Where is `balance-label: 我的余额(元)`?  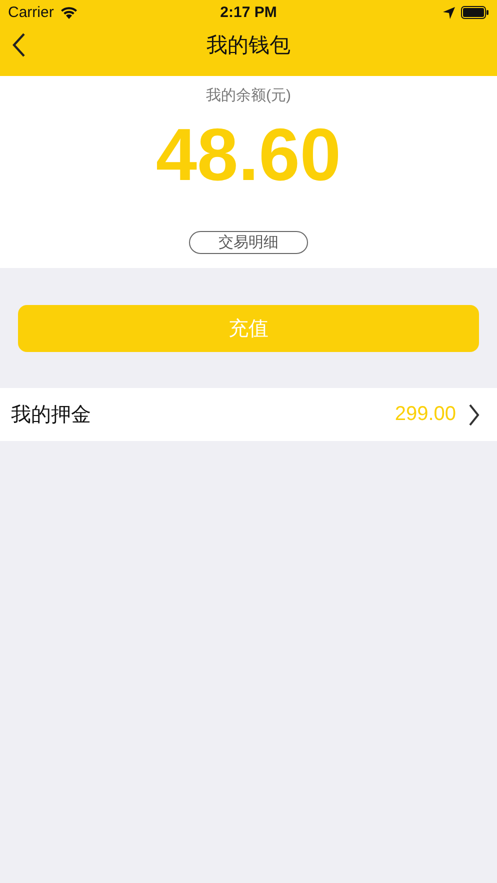 balance-label: 我的余额(元) is located at coordinates (248, 95).